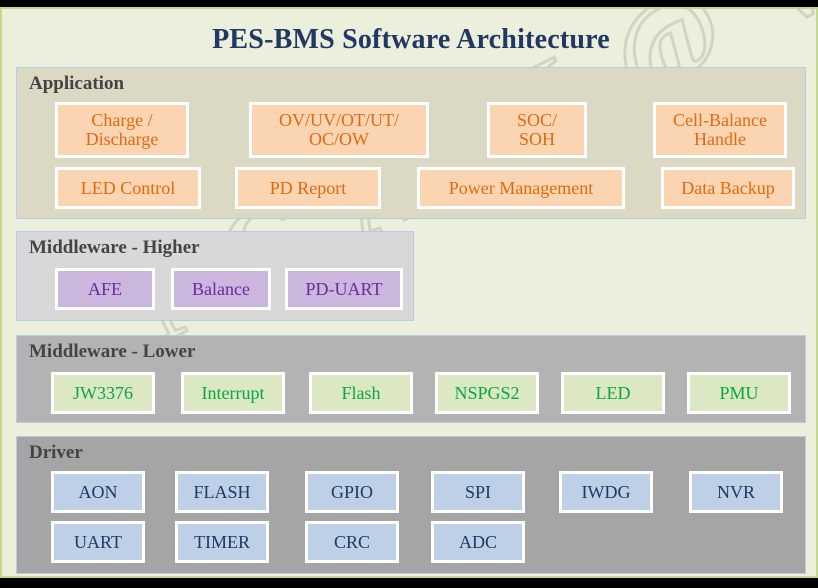 This screenshot has height=588, width=818. Describe the element at coordinates (352, 492) in the screenshot. I see `driver-box-gpio: GPIO` at that location.